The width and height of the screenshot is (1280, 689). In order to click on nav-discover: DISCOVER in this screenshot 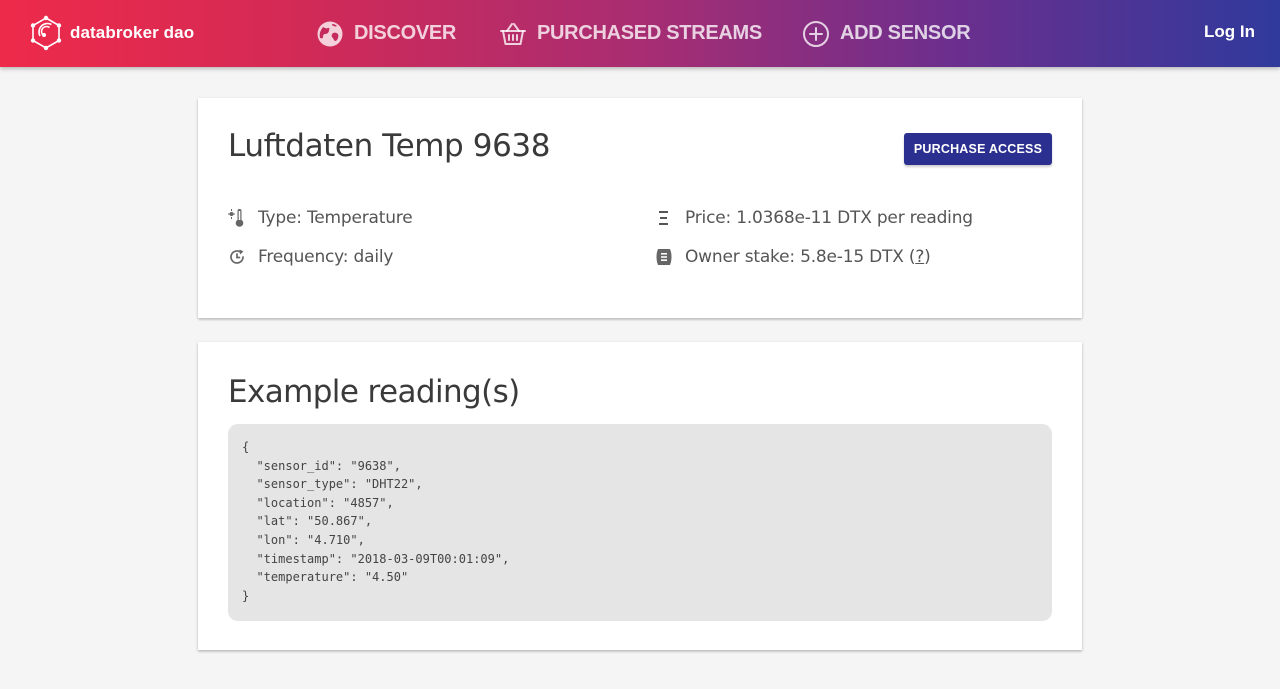, I will do `click(386, 33)`.